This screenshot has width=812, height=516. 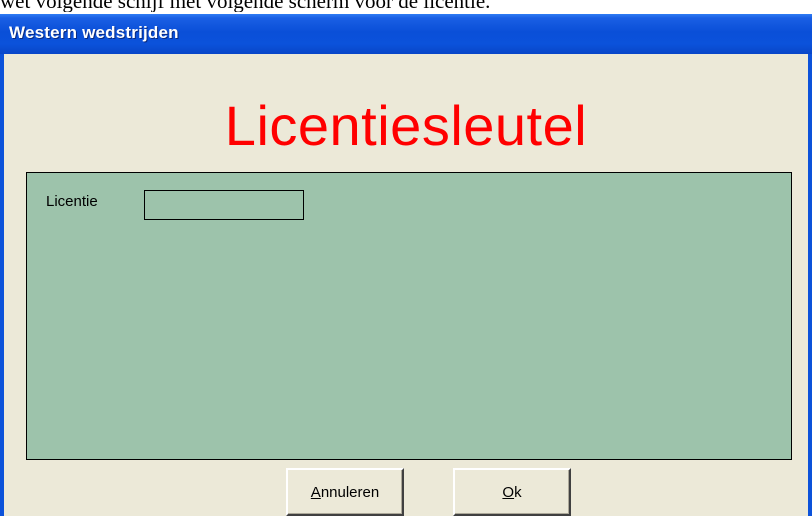 What do you see at coordinates (406, 34) in the screenshot?
I see `title-bar: Western wedstrijden` at bounding box center [406, 34].